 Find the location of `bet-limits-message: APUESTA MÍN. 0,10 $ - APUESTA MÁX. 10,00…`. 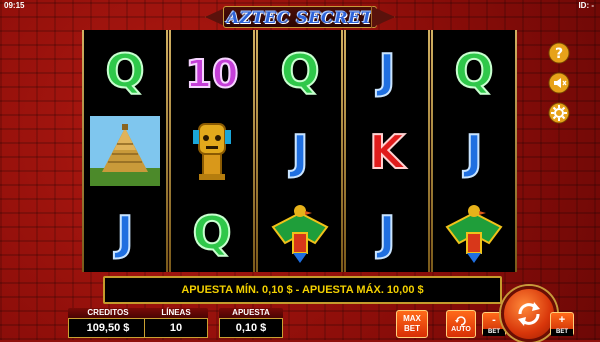

bet-limits-message: APUESTA MÍN. 0,10 $ - APUESTA MÁX. 10,00… is located at coordinates (302, 290).